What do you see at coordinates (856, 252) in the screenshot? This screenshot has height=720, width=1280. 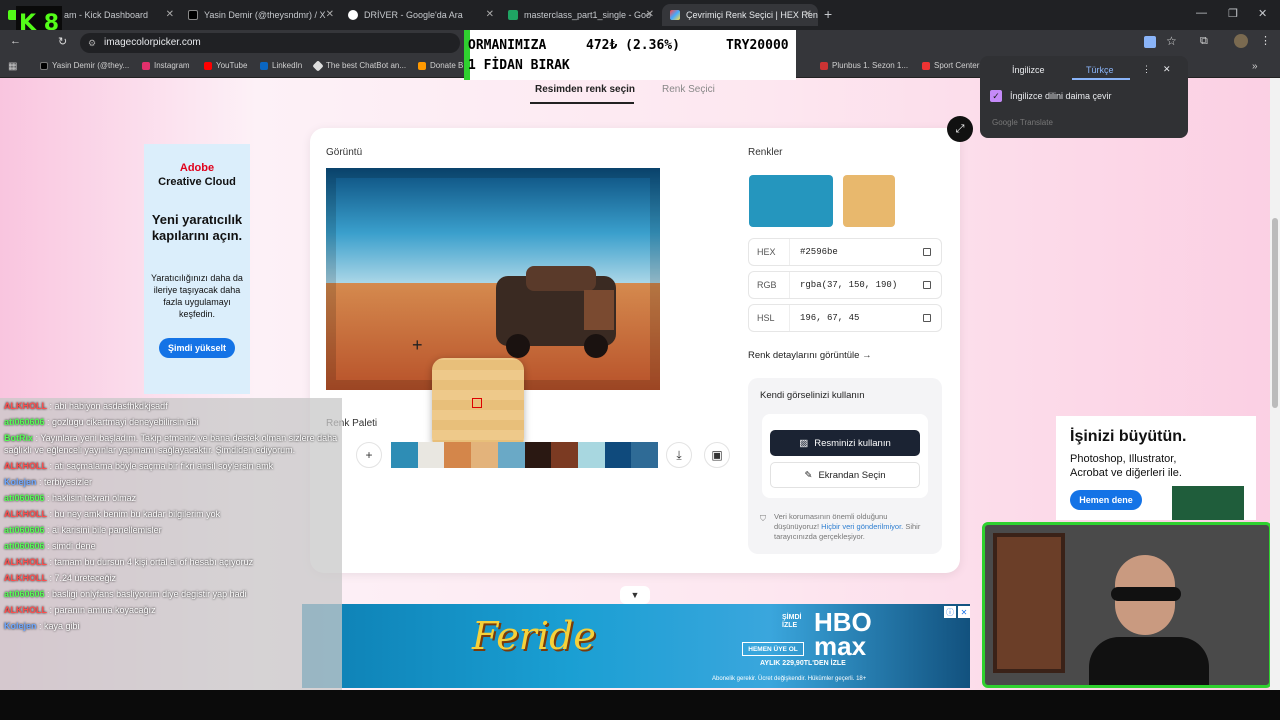 I see `hex-value: #2596be` at bounding box center [856, 252].